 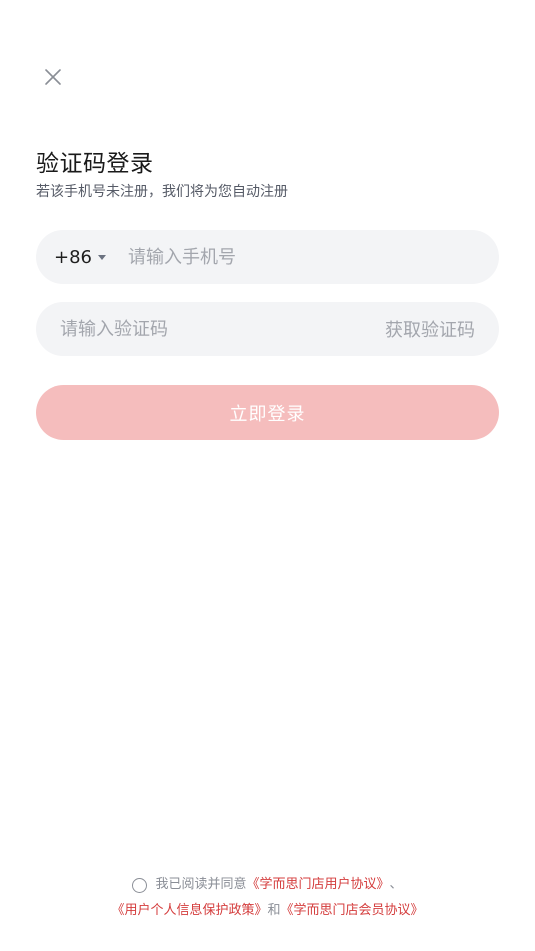 I want to click on close-button, so click(x=53, y=77).